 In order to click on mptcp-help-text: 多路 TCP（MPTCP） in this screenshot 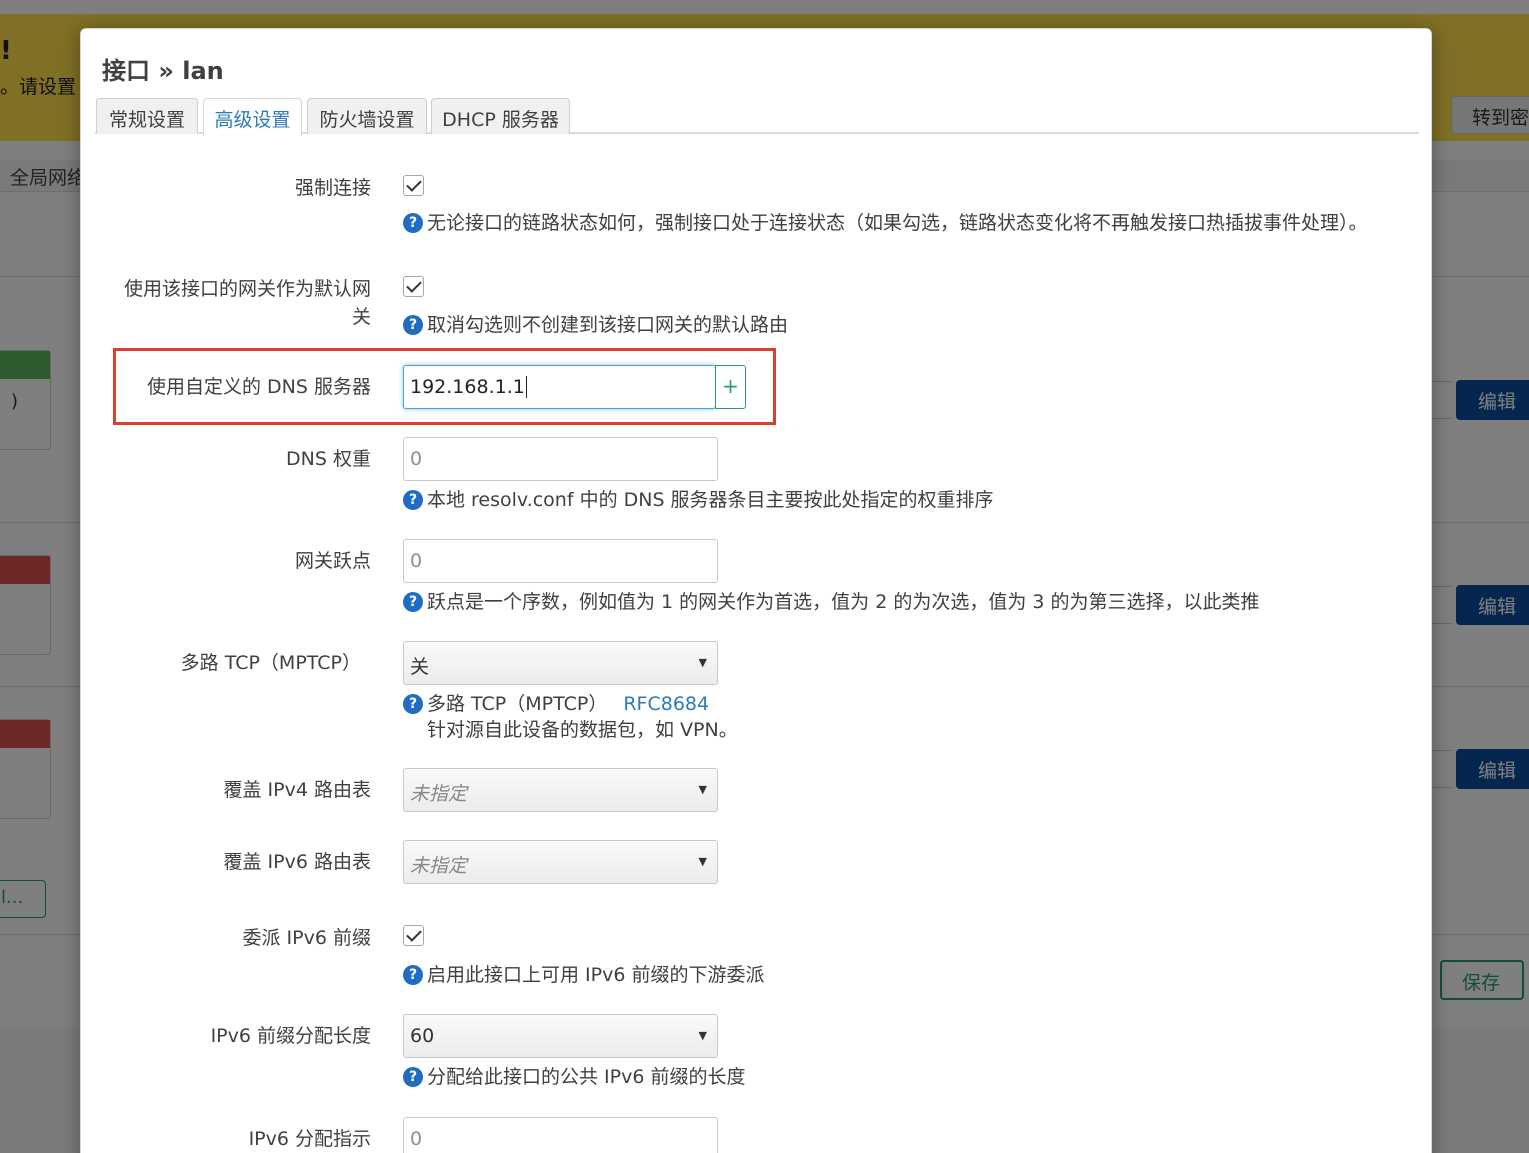, I will do `click(517, 704)`.